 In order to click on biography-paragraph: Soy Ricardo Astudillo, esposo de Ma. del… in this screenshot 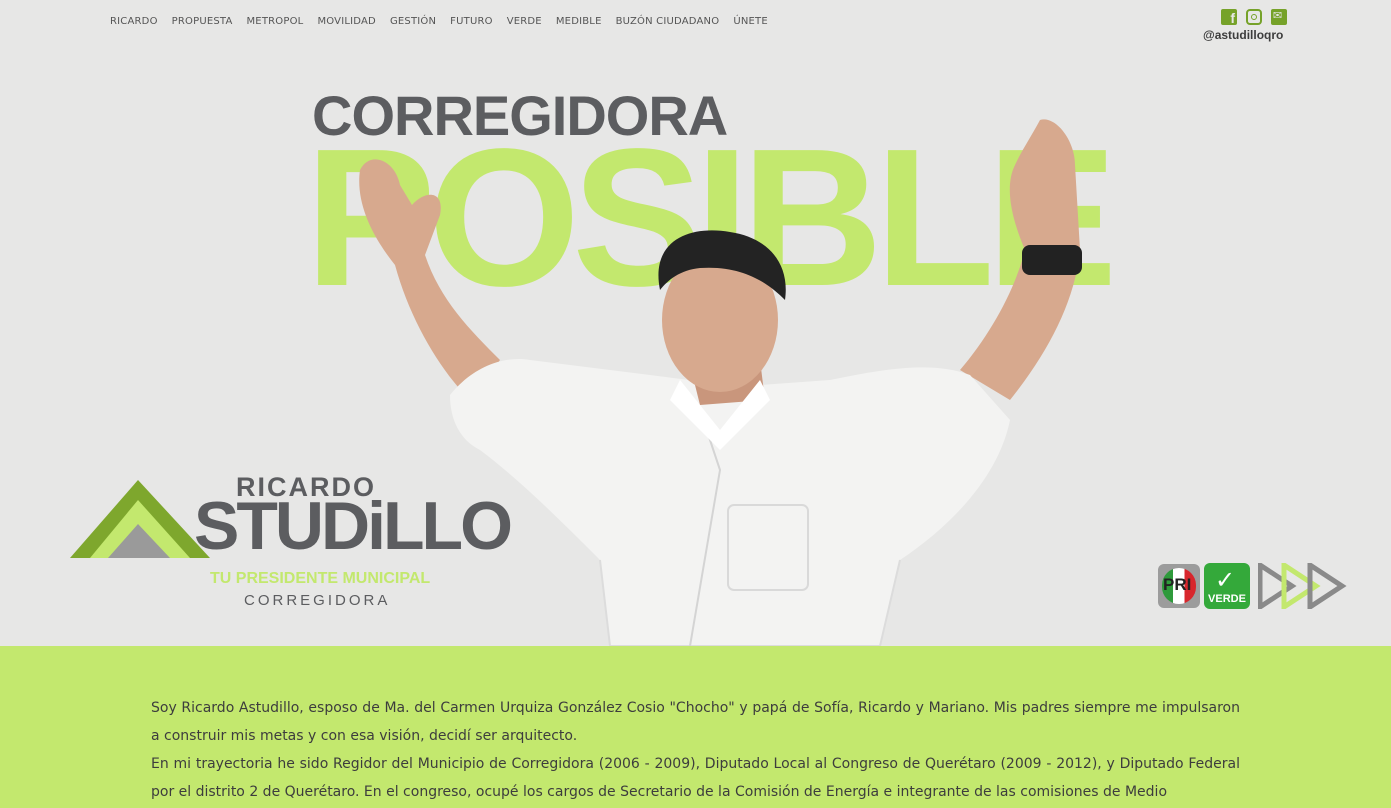, I will do `click(695, 722)`.